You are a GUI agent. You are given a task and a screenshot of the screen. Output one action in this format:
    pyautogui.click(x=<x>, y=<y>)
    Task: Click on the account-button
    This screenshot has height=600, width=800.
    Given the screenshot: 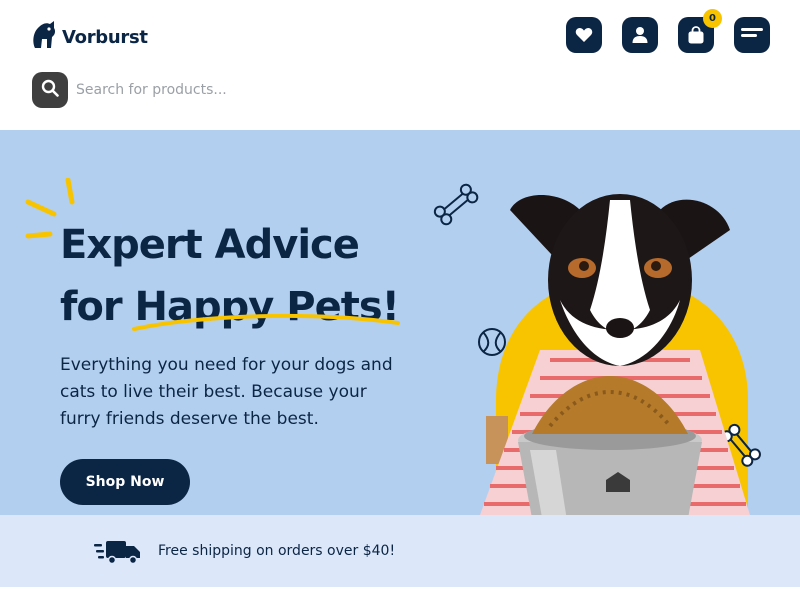 What is the action you would take?
    pyautogui.click(x=640, y=35)
    